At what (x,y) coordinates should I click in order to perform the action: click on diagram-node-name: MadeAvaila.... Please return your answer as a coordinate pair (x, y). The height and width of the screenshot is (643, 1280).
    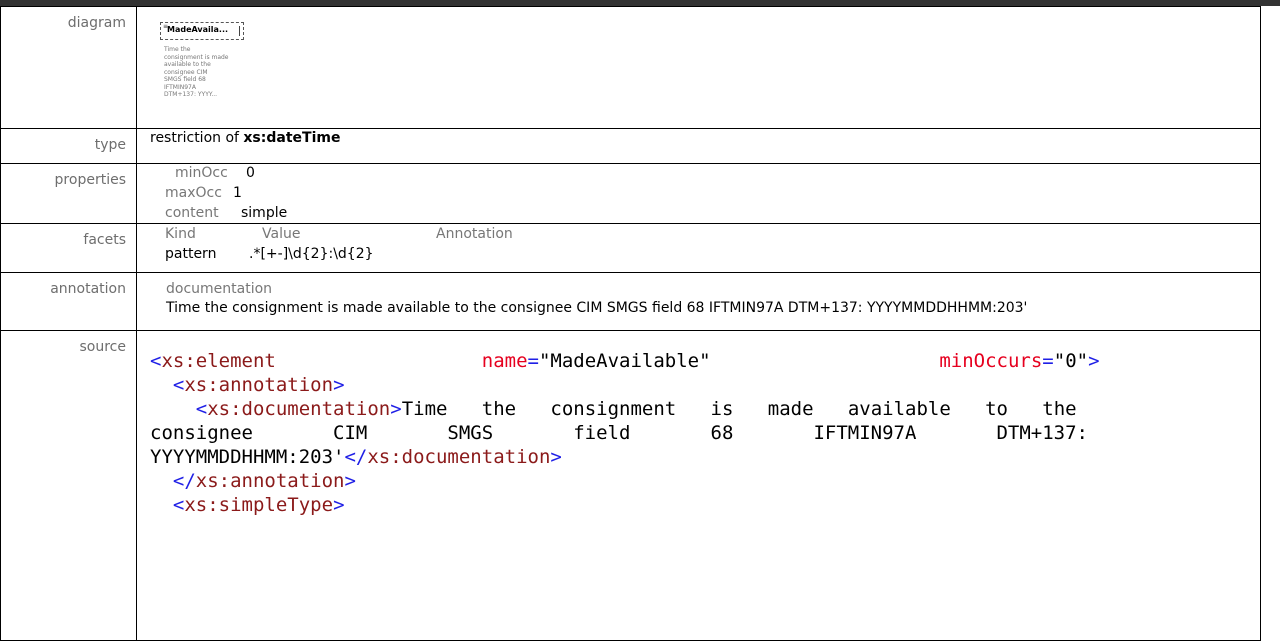
    Looking at the image, I should click on (198, 29).